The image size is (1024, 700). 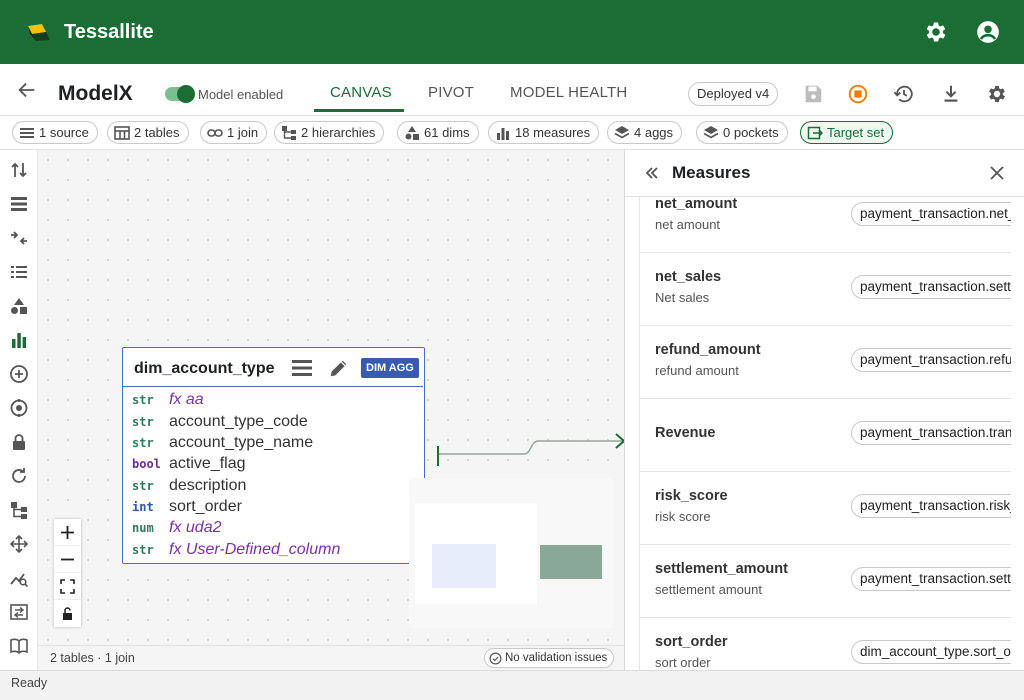 I want to click on target-sync-icon, so click(x=19, y=408).